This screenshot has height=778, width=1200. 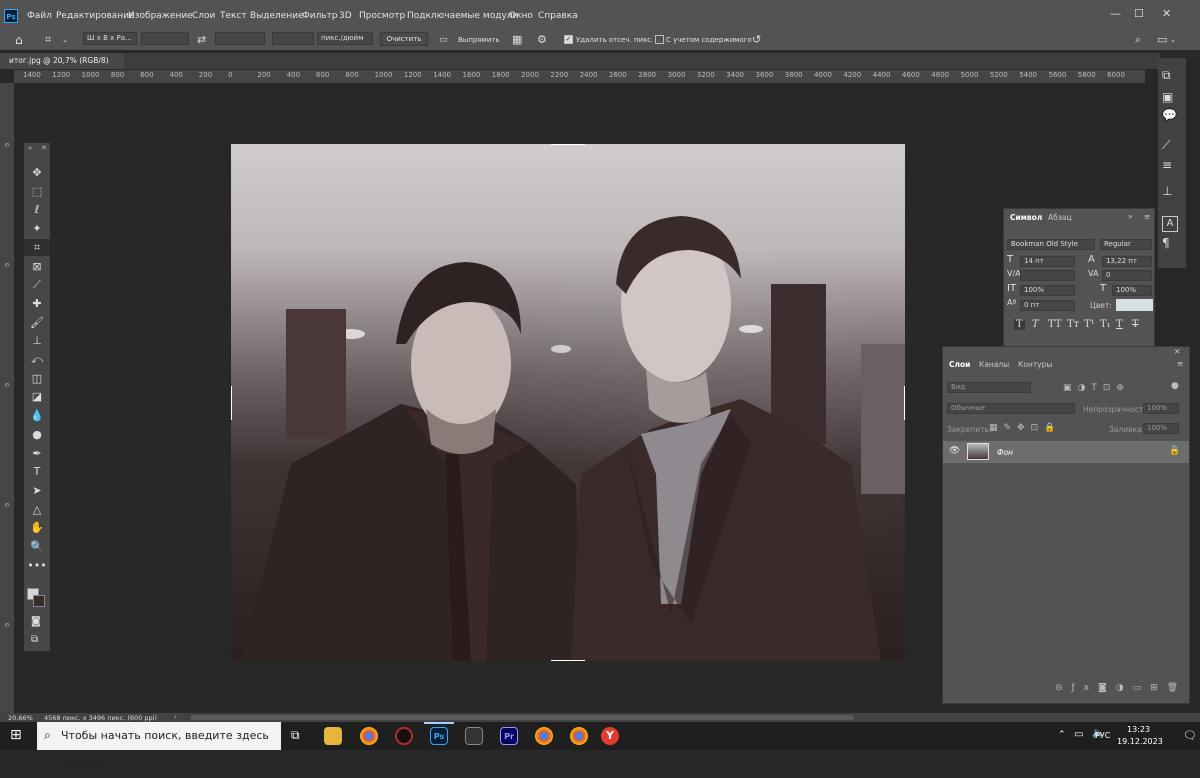 What do you see at coordinates (65, 40) in the screenshot?
I see `chevron-down-icon: ⌄` at bounding box center [65, 40].